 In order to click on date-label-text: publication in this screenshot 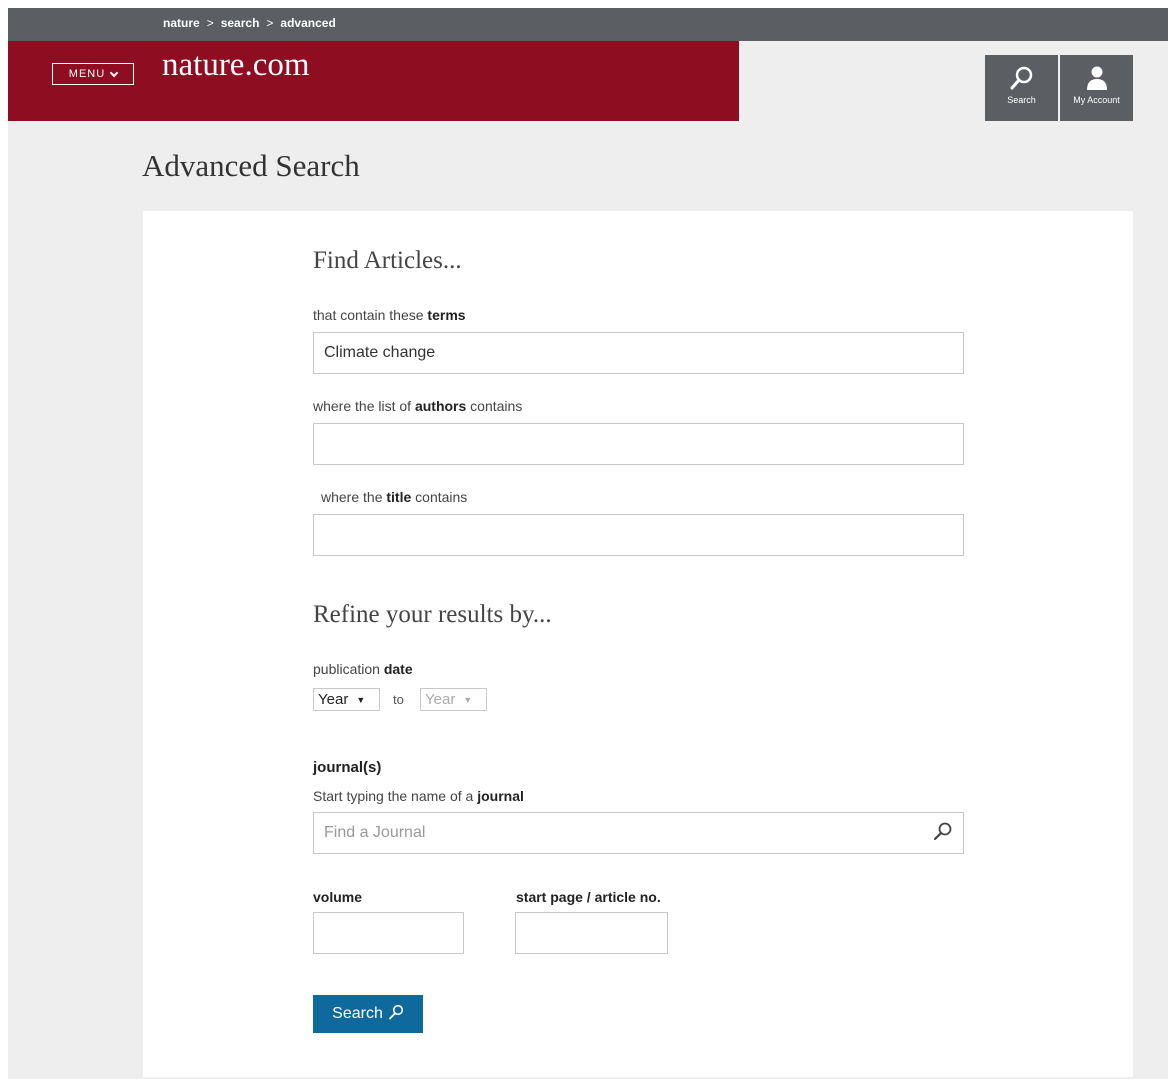, I will do `click(348, 669)`.